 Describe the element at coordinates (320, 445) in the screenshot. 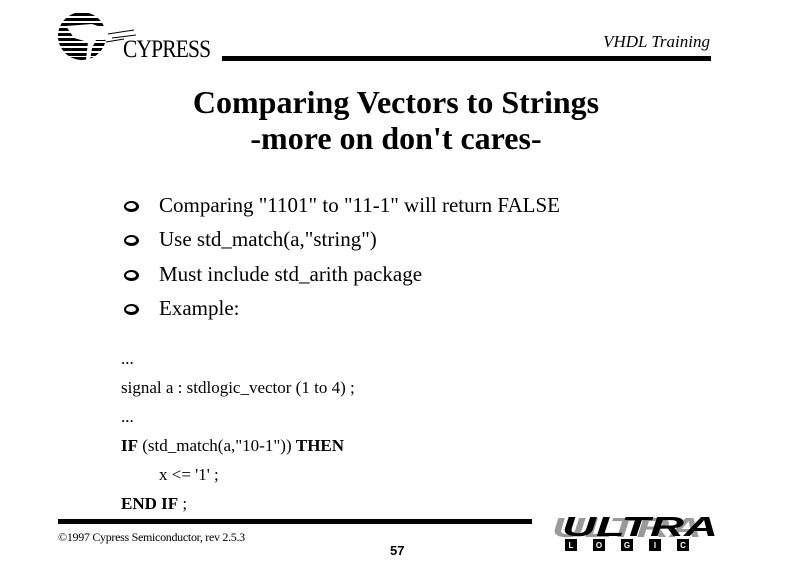

I see `keyword-then: THEN` at that location.